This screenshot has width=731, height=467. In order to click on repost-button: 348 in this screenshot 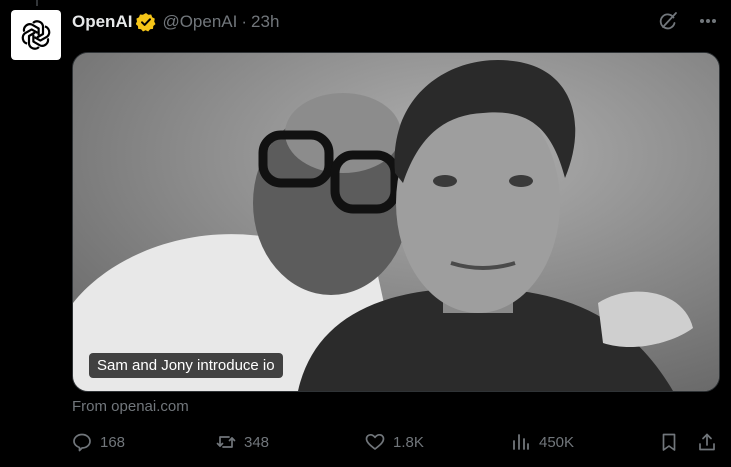, I will do `click(242, 442)`.